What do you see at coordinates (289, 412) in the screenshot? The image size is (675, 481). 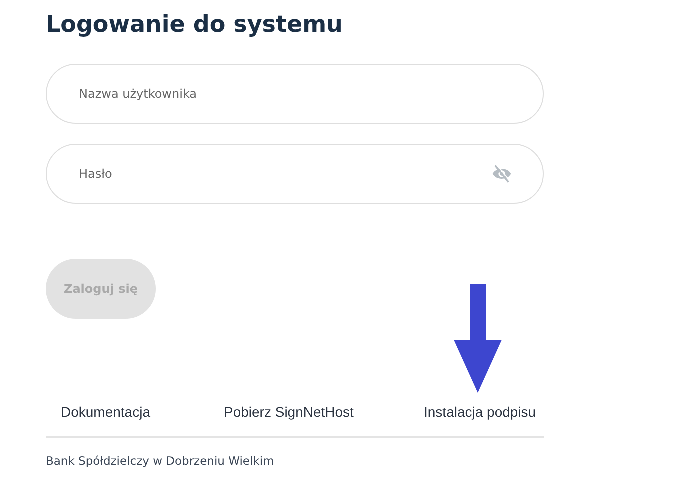 I see `nav-link: Pobierz SignNetHost` at bounding box center [289, 412].